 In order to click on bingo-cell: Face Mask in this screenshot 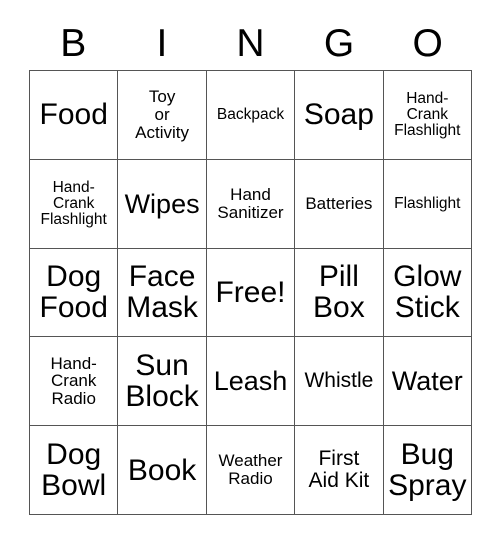, I will do `click(162, 293)`.